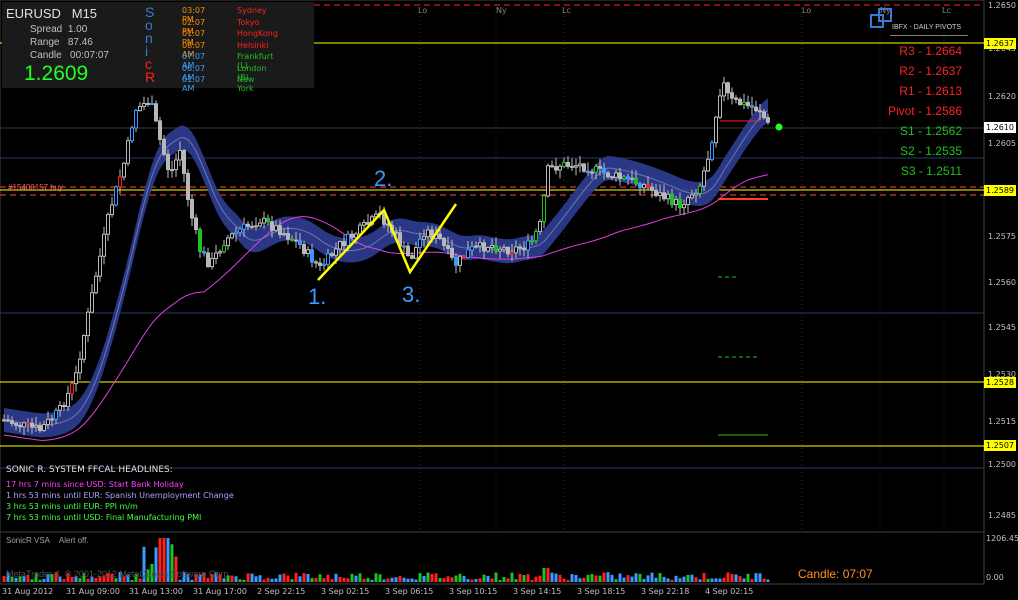 The height and width of the screenshot is (600, 1018). I want to click on price-axis-label: 1.2500, so click(1002, 464).